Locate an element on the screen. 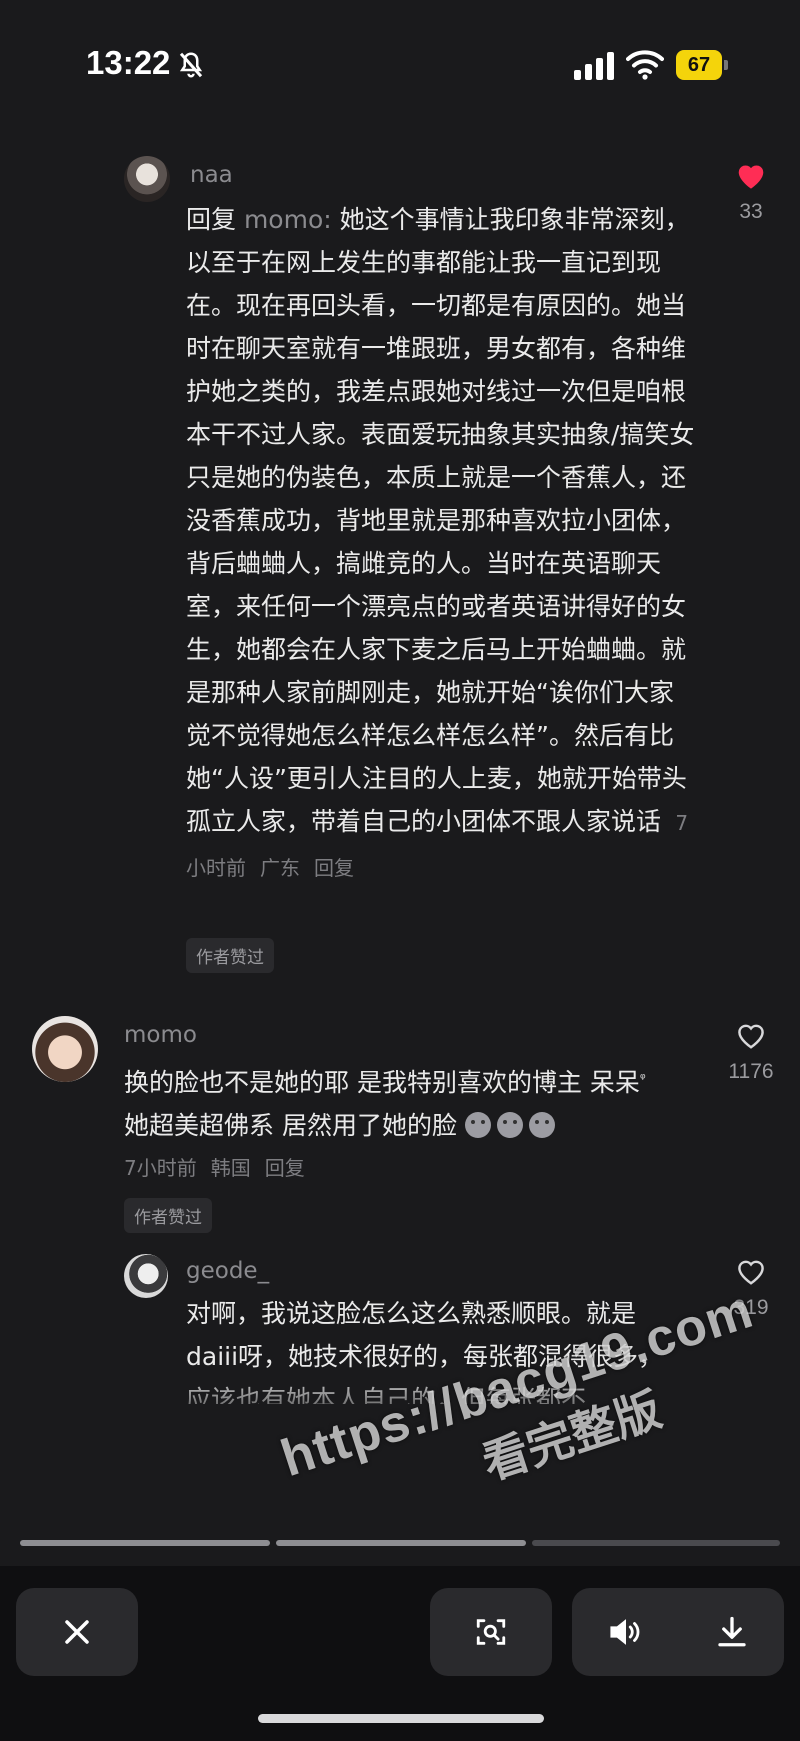 Image resolution: width=800 pixels, height=1741 pixels. like-count: 1176 is located at coordinates (751, 1071).